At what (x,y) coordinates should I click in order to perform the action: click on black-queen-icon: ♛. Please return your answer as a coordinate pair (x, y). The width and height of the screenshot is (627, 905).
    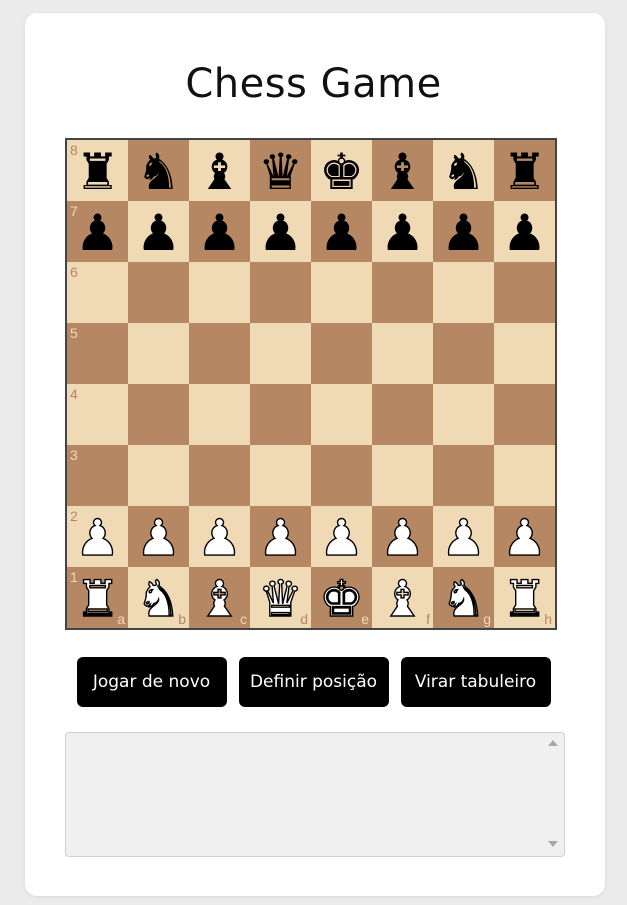
    Looking at the image, I should click on (280, 172).